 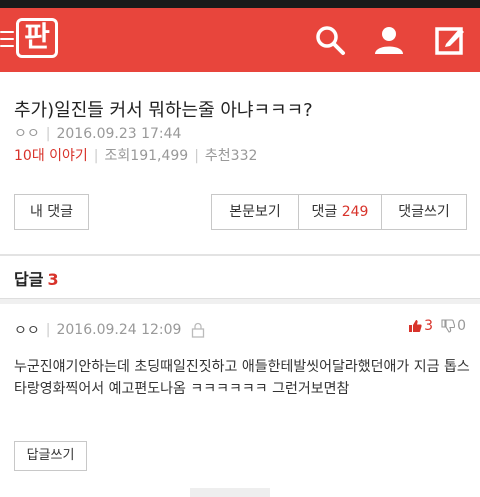 I want to click on write-icon, so click(x=450, y=40).